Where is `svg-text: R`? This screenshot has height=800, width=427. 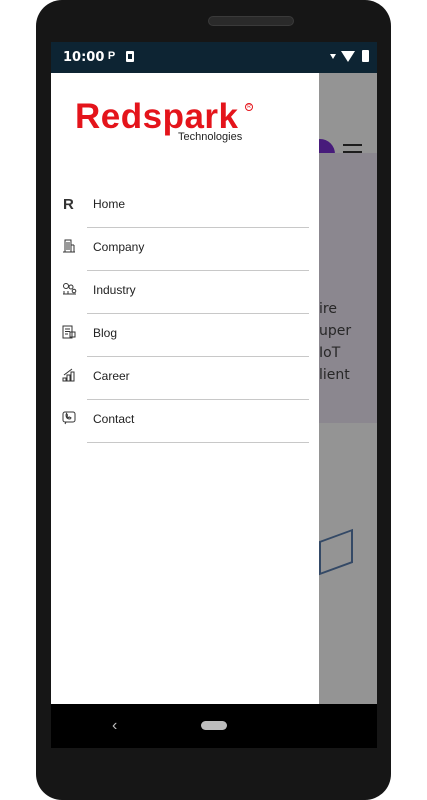 svg-text: R is located at coordinates (68, 203).